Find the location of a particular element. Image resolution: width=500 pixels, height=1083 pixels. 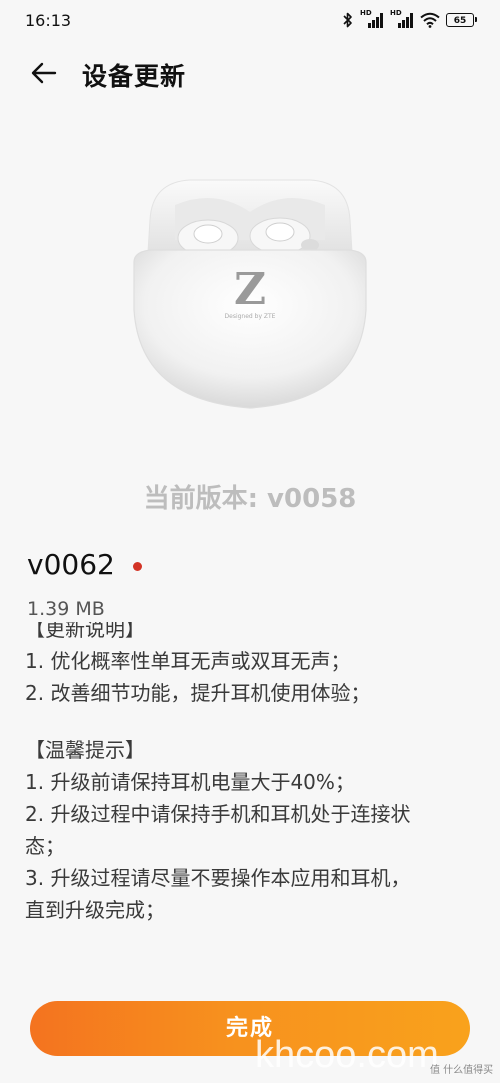

tips-item: 3. 升级过程请尽量不要操作本应用和耳机， is located at coordinates (218, 878).